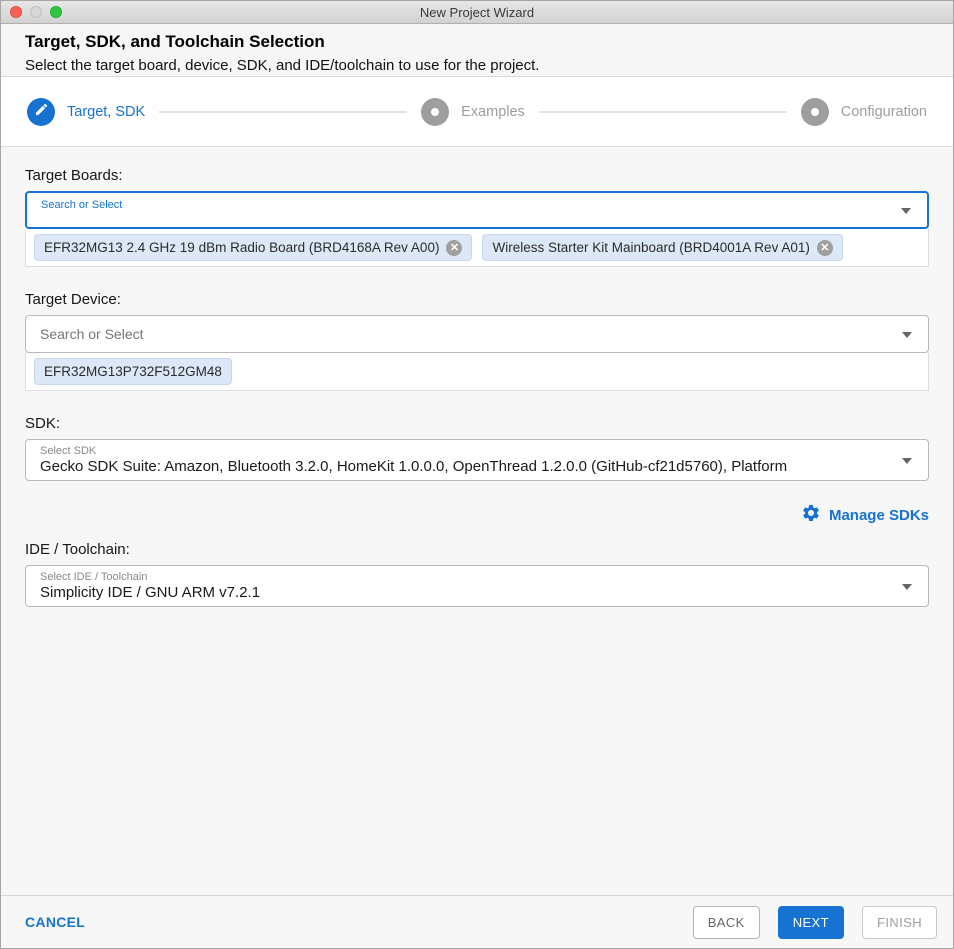 This screenshot has width=954, height=949. Describe the element at coordinates (878, 515) in the screenshot. I see `manage-sdks-label: Manage SDKs` at that location.